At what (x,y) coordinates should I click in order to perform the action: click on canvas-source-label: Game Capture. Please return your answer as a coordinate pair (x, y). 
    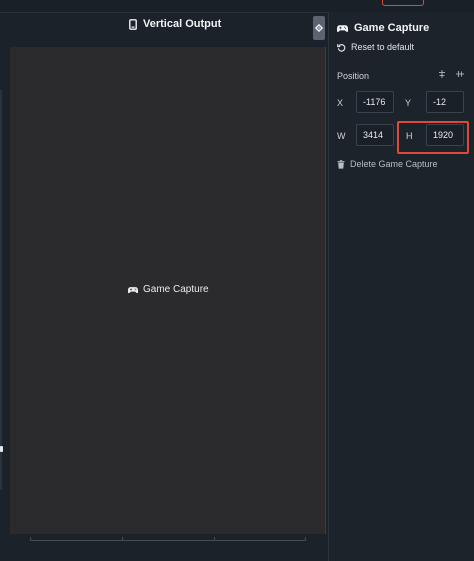
    Looking at the image, I should click on (168, 289).